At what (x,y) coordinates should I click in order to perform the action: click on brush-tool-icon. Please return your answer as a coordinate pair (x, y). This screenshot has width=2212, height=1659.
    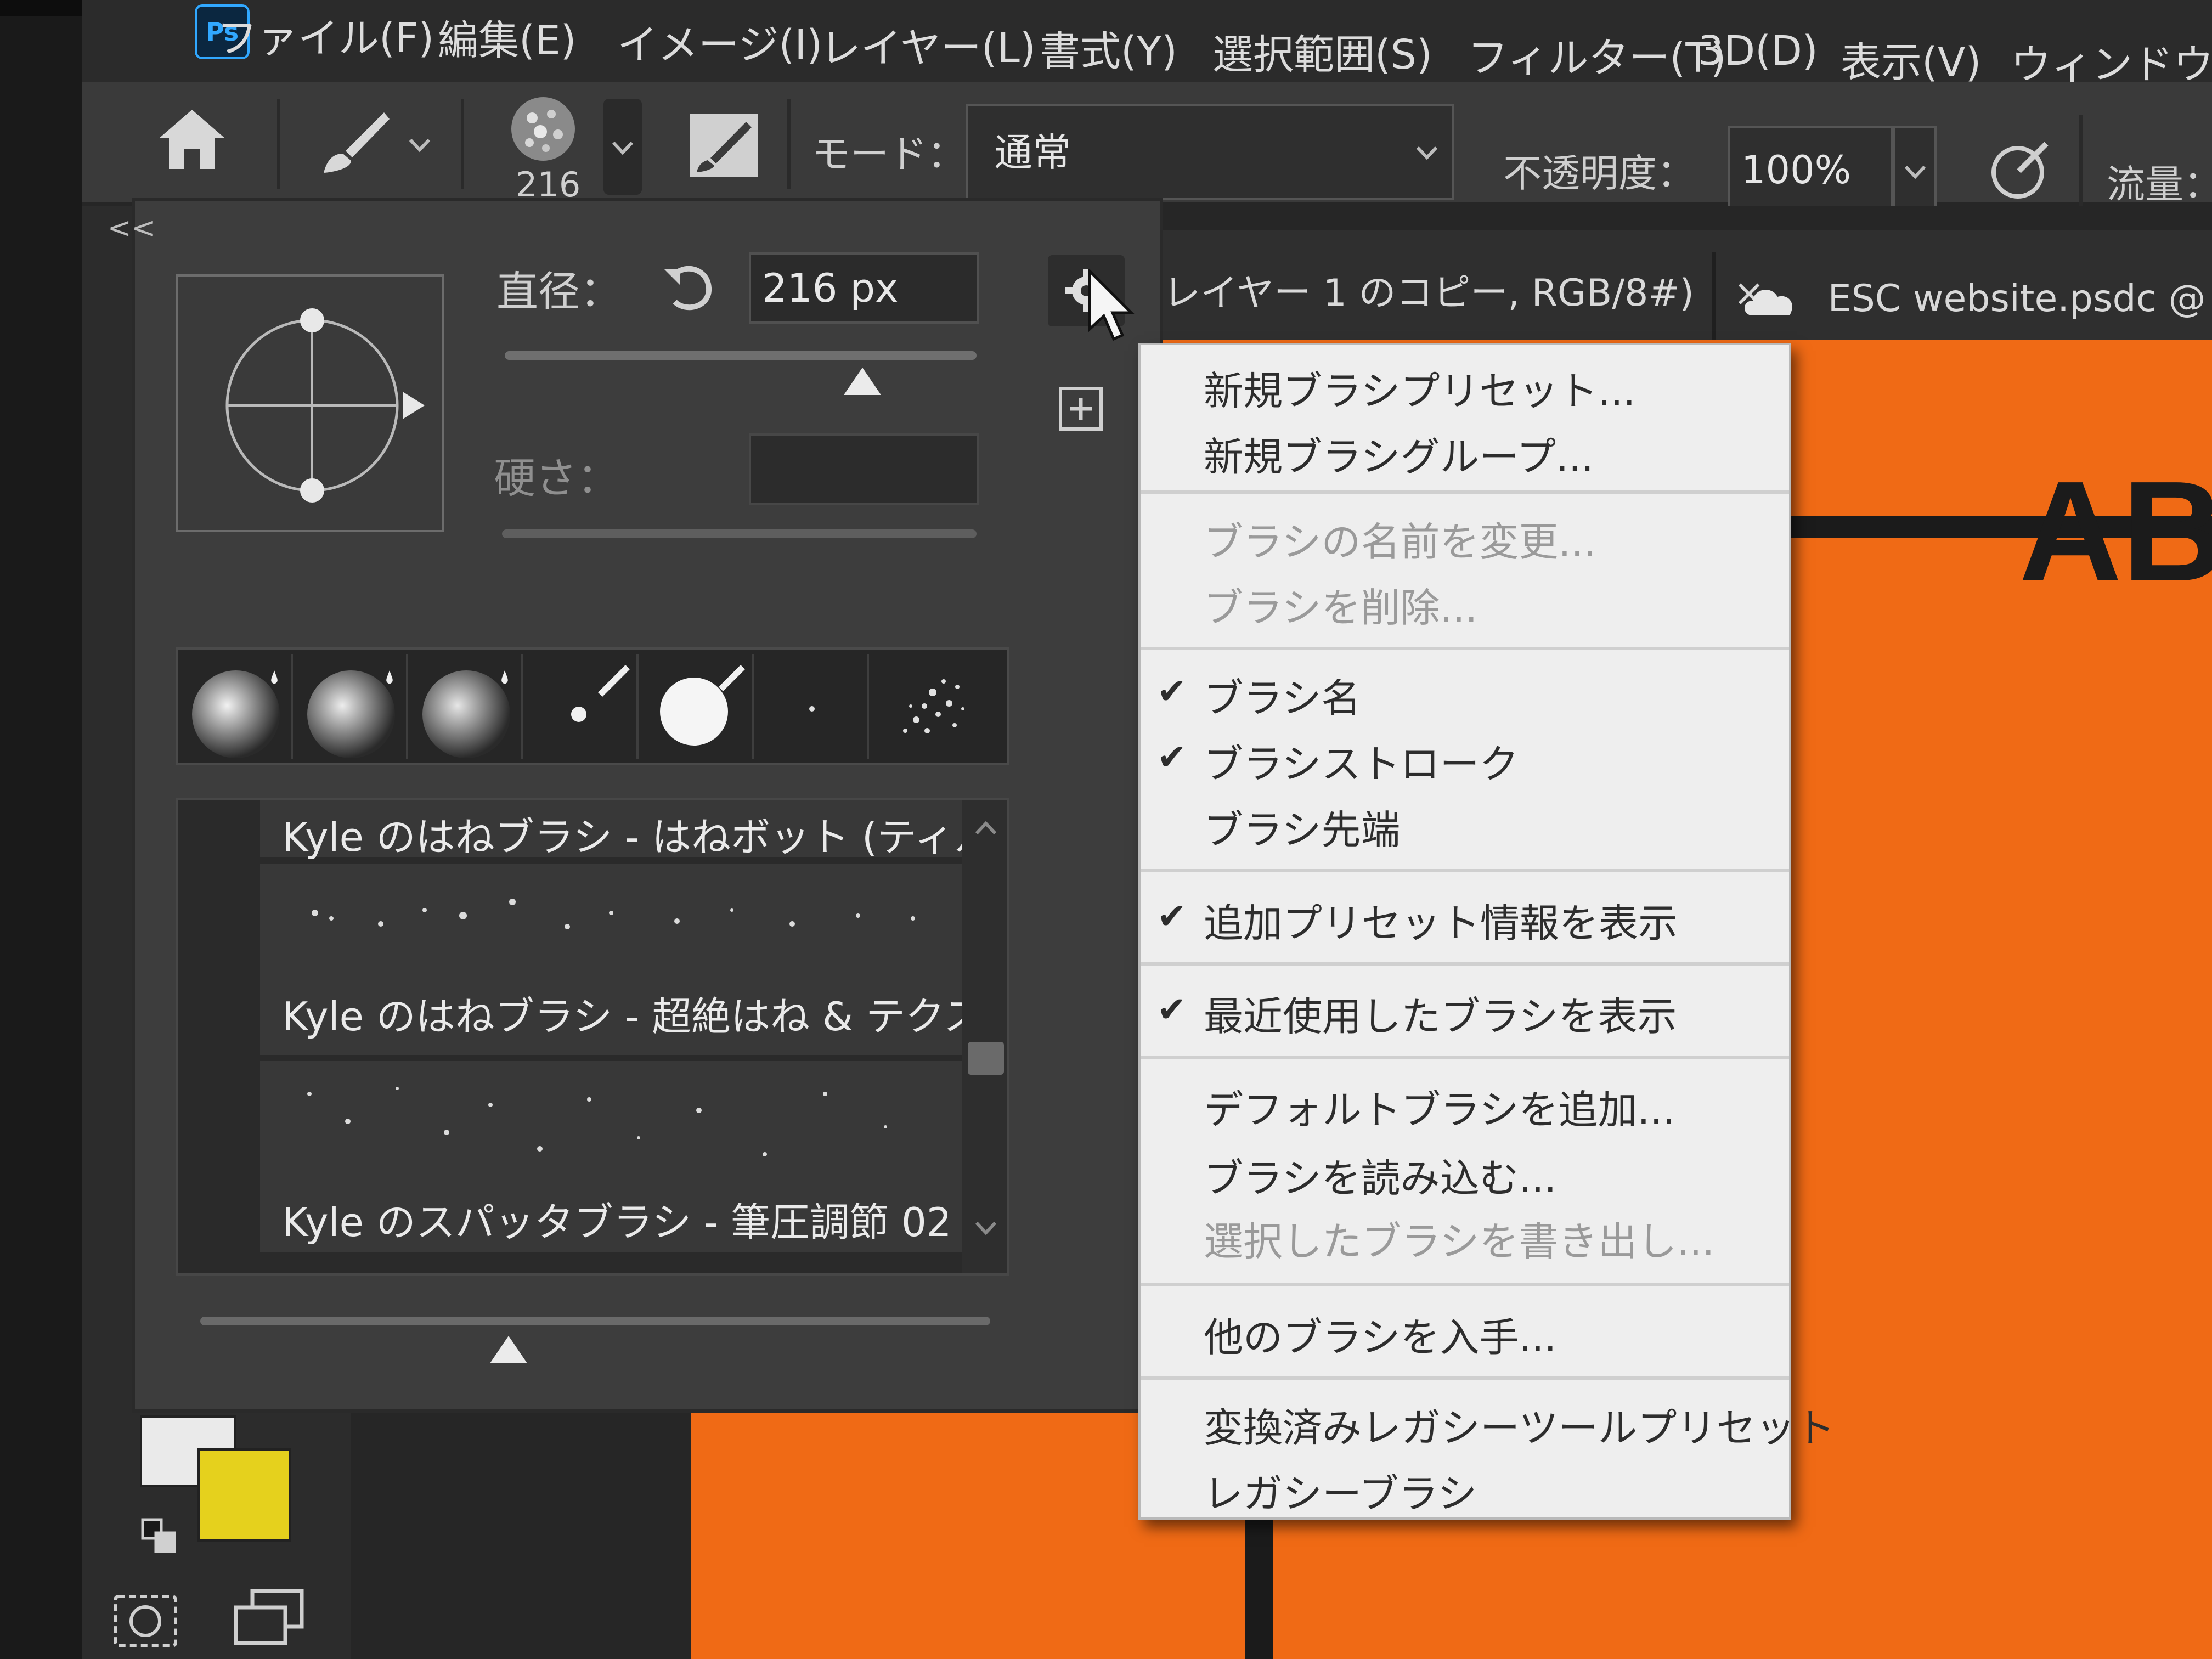
    Looking at the image, I should click on (354, 143).